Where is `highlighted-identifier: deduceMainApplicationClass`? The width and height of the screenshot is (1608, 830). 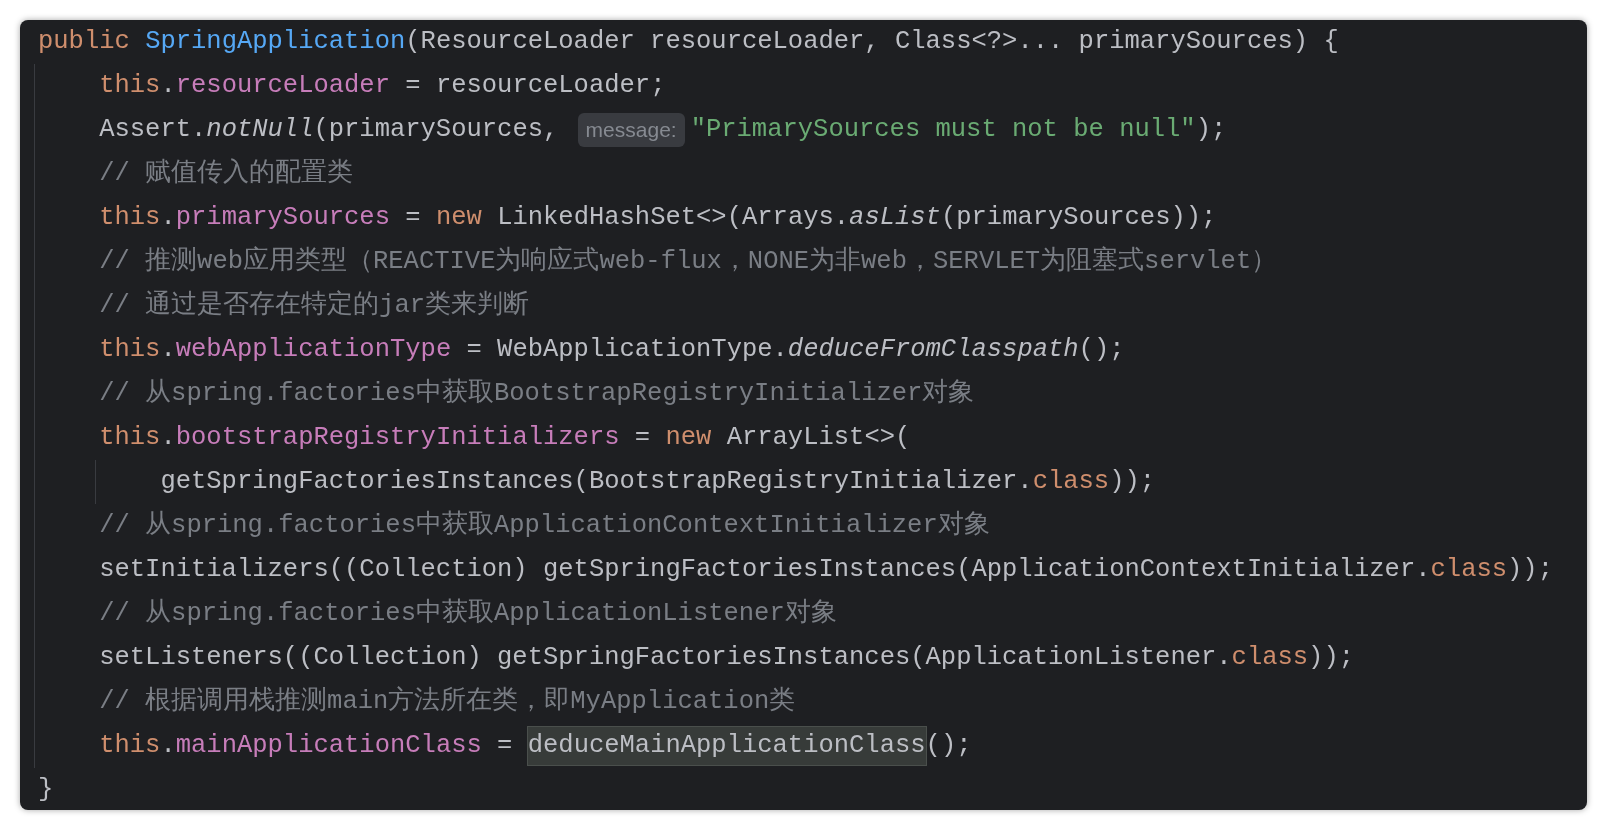 highlighted-identifier: deduceMainApplicationClass is located at coordinates (726, 746).